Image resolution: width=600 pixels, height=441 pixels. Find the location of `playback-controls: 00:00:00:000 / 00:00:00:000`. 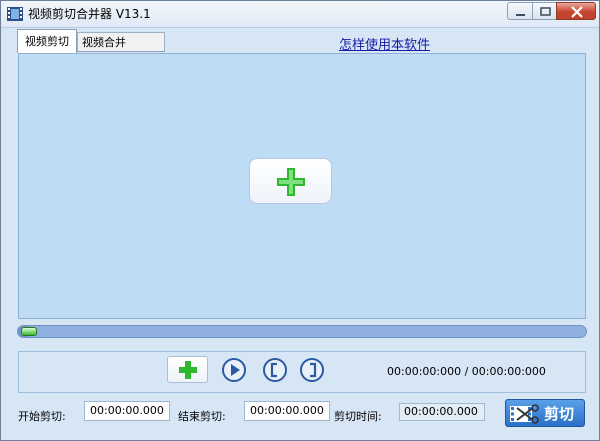

playback-controls: 00:00:00:000 / 00:00:00:000 is located at coordinates (302, 372).